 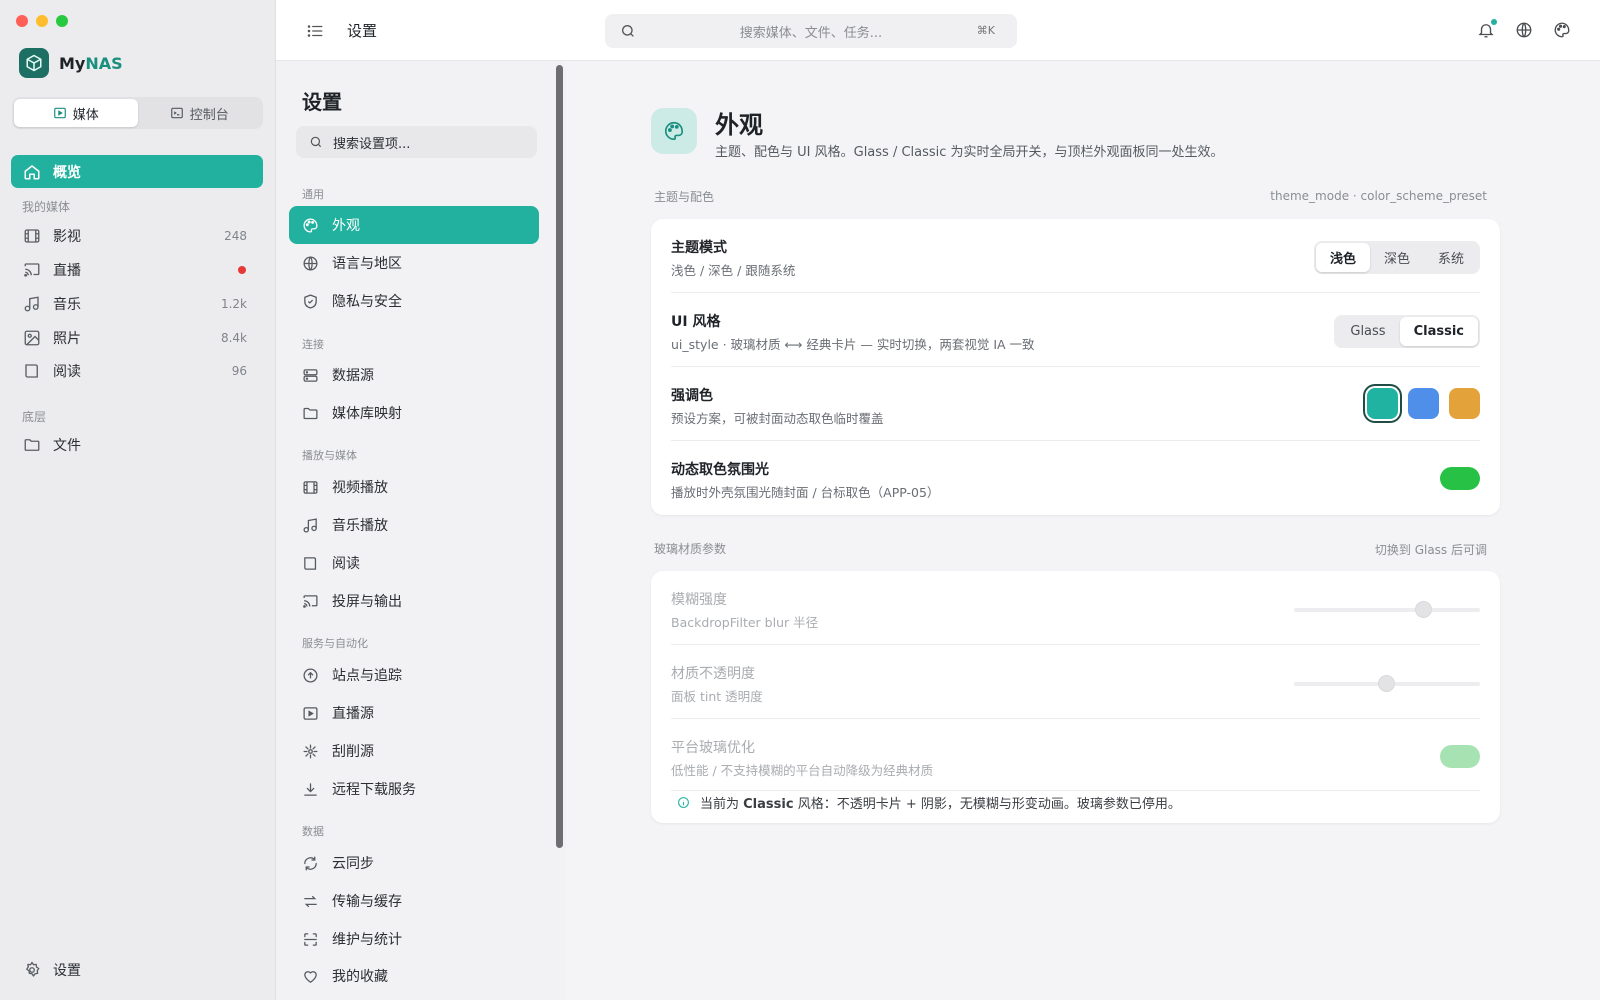 What do you see at coordinates (414, 713) in the screenshot?
I see `settings-item-live-source: 直播源` at bounding box center [414, 713].